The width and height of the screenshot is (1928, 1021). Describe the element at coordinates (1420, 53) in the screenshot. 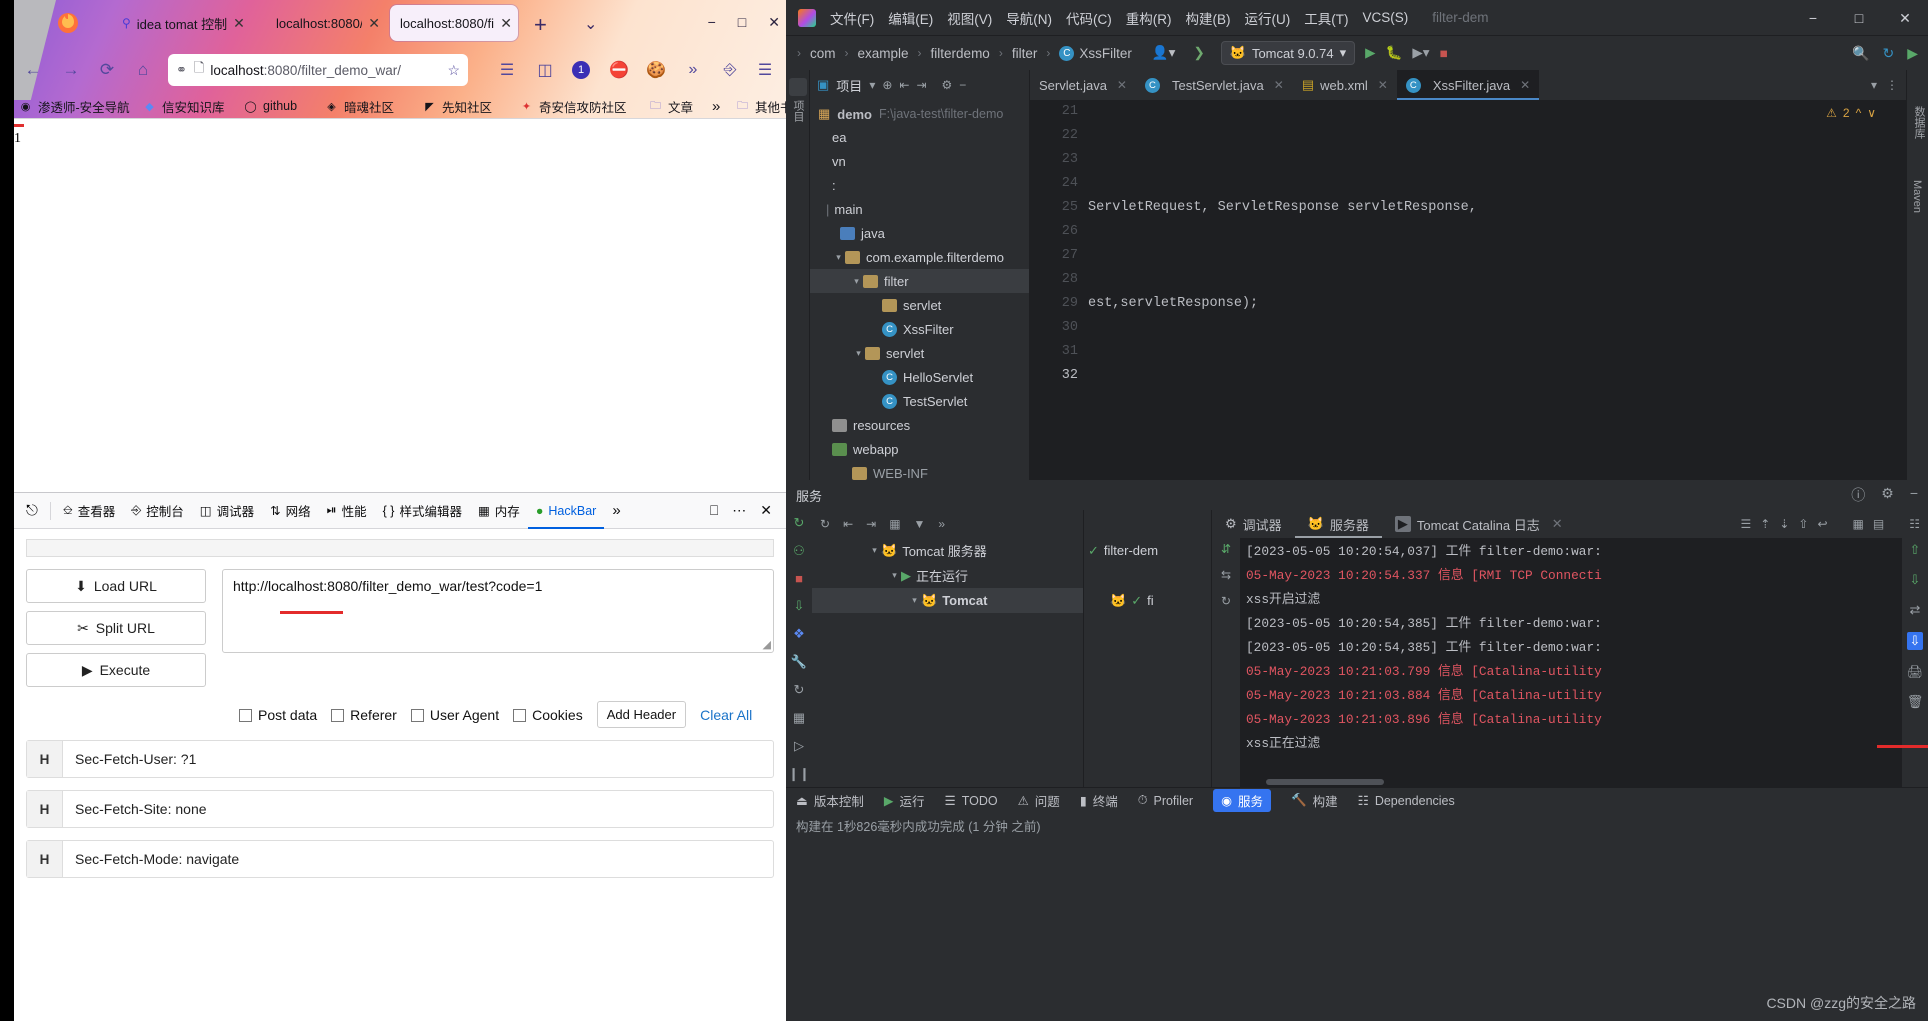

I see `coverage-icon: ▶▾` at that location.